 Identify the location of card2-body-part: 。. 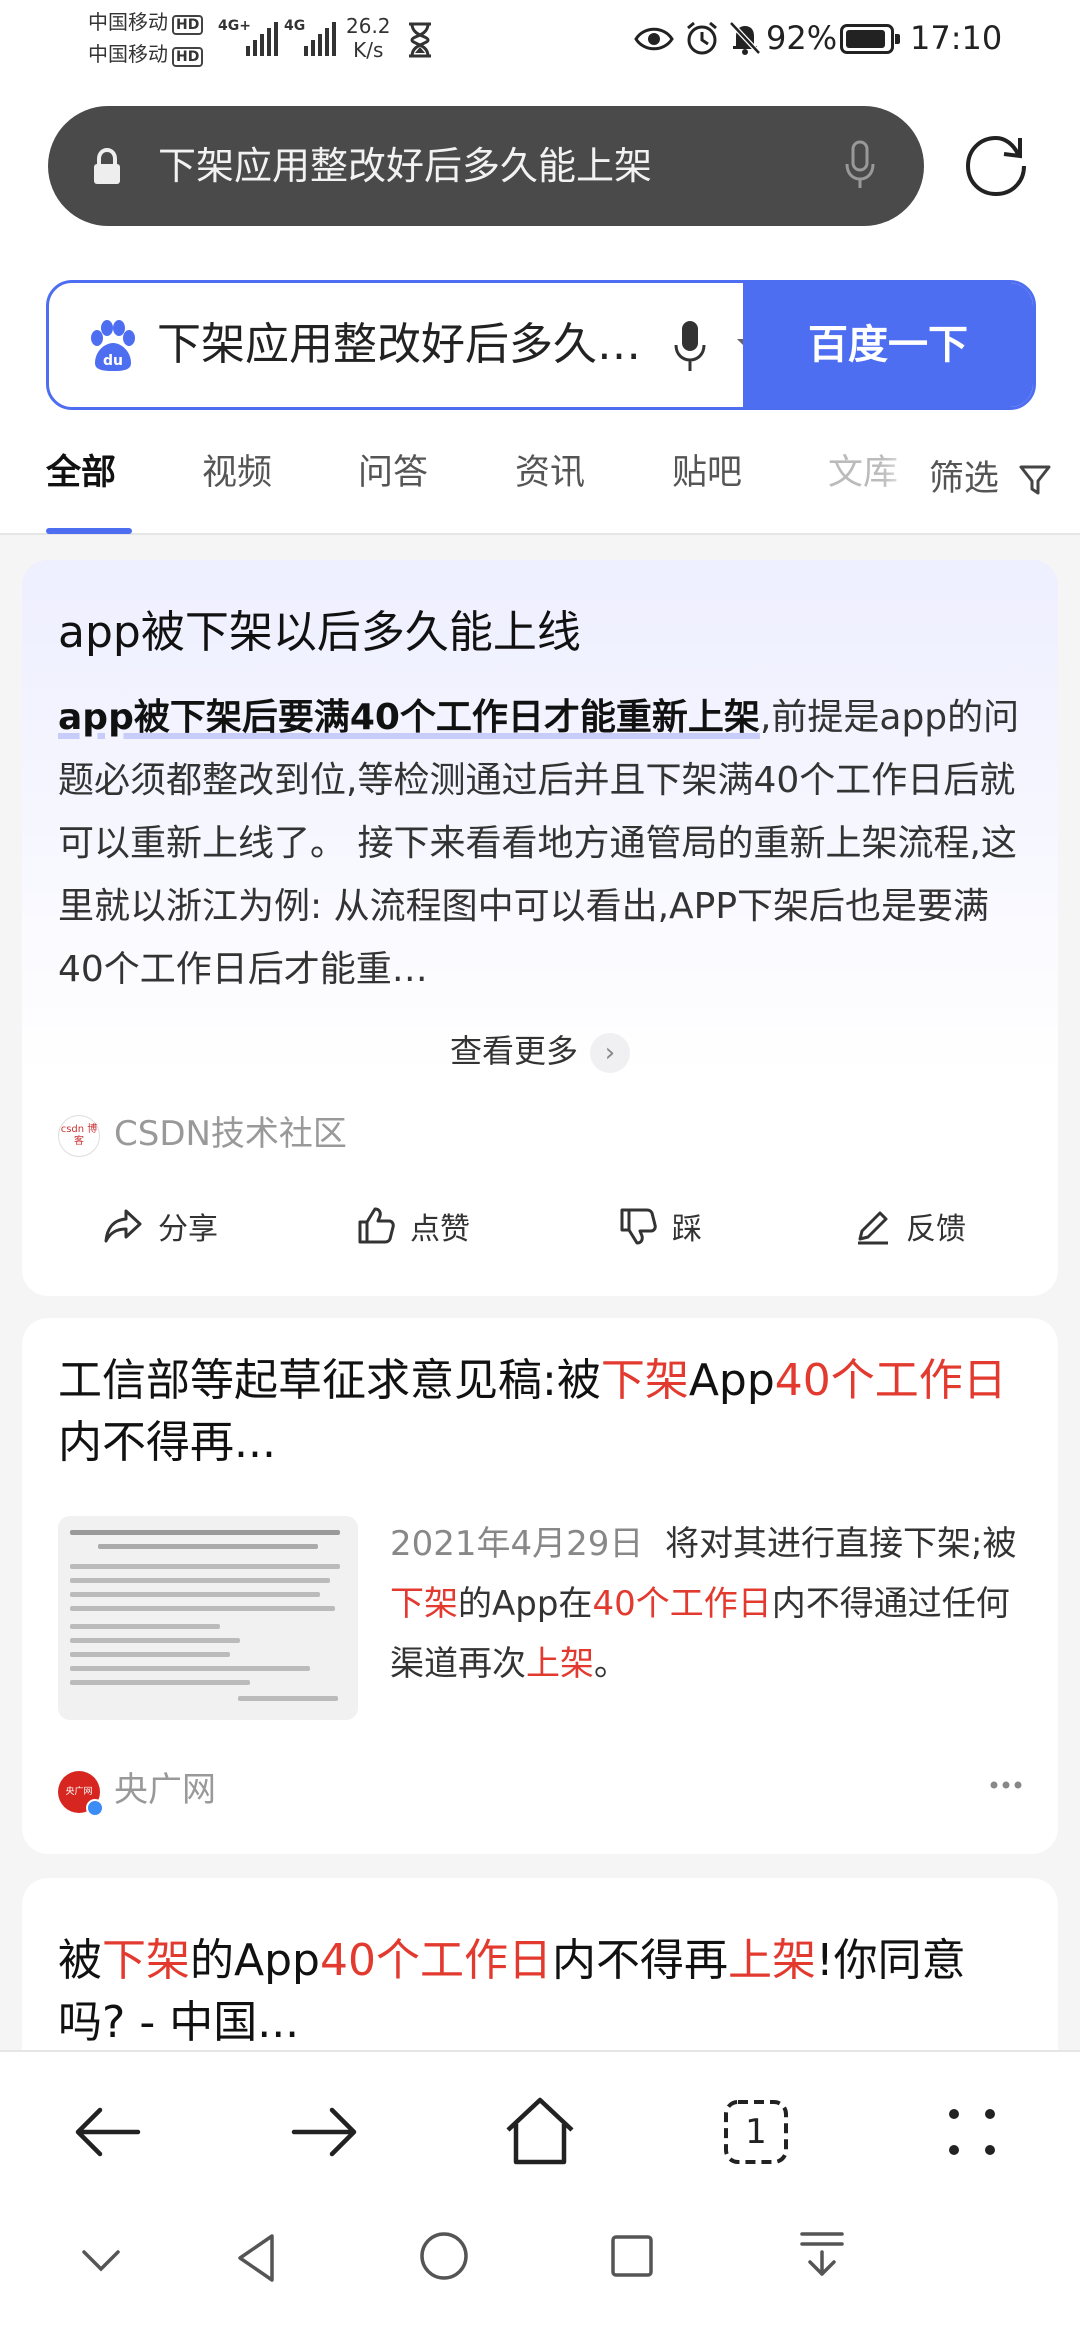
(611, 1664).